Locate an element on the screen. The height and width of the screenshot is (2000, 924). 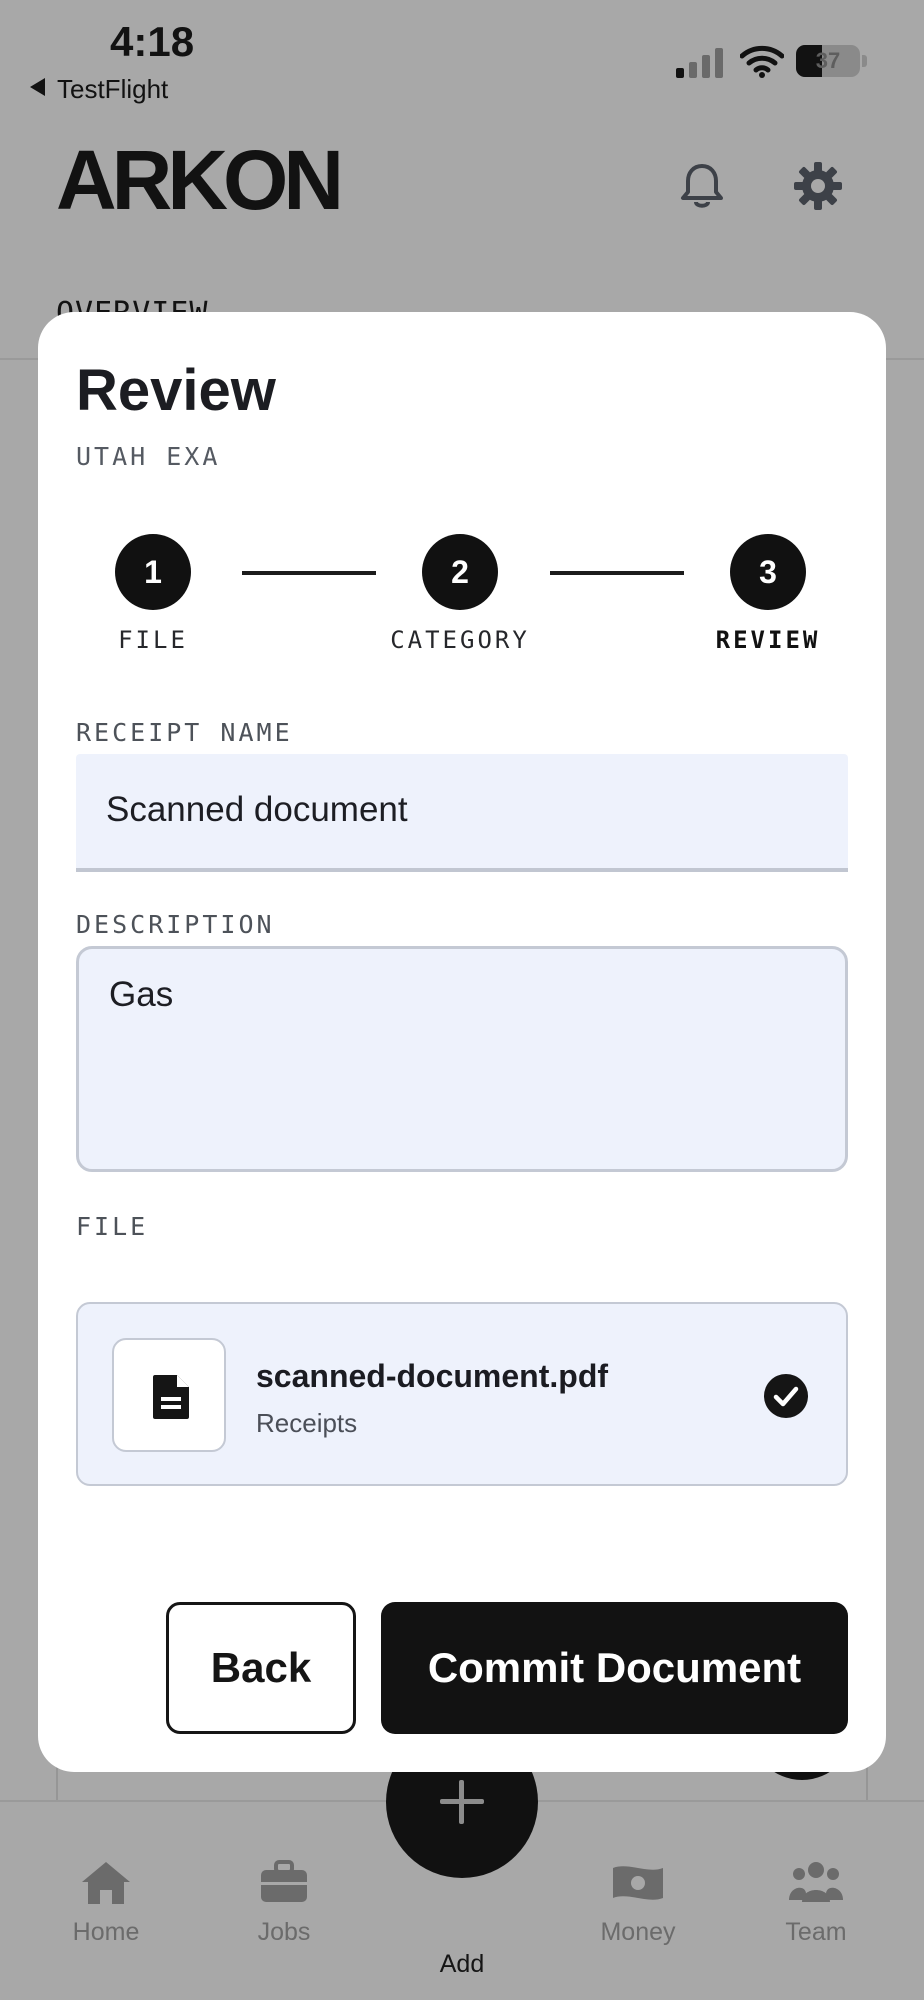
home-icon is located at coordinates (106, 1883).